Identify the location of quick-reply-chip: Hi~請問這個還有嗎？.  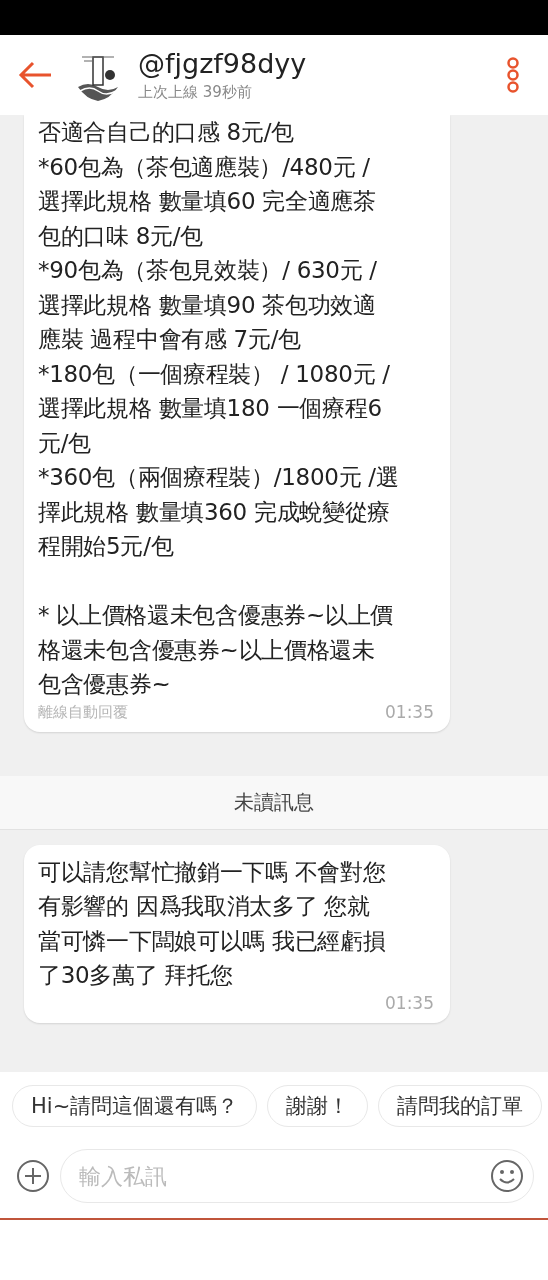
(135, 1106).